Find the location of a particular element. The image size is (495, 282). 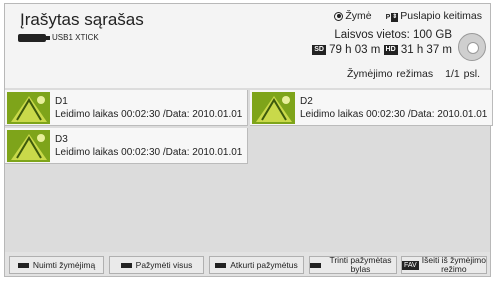

legend-page: P ⇕ Puslapio keitimas is located at coordinates (433, 16).